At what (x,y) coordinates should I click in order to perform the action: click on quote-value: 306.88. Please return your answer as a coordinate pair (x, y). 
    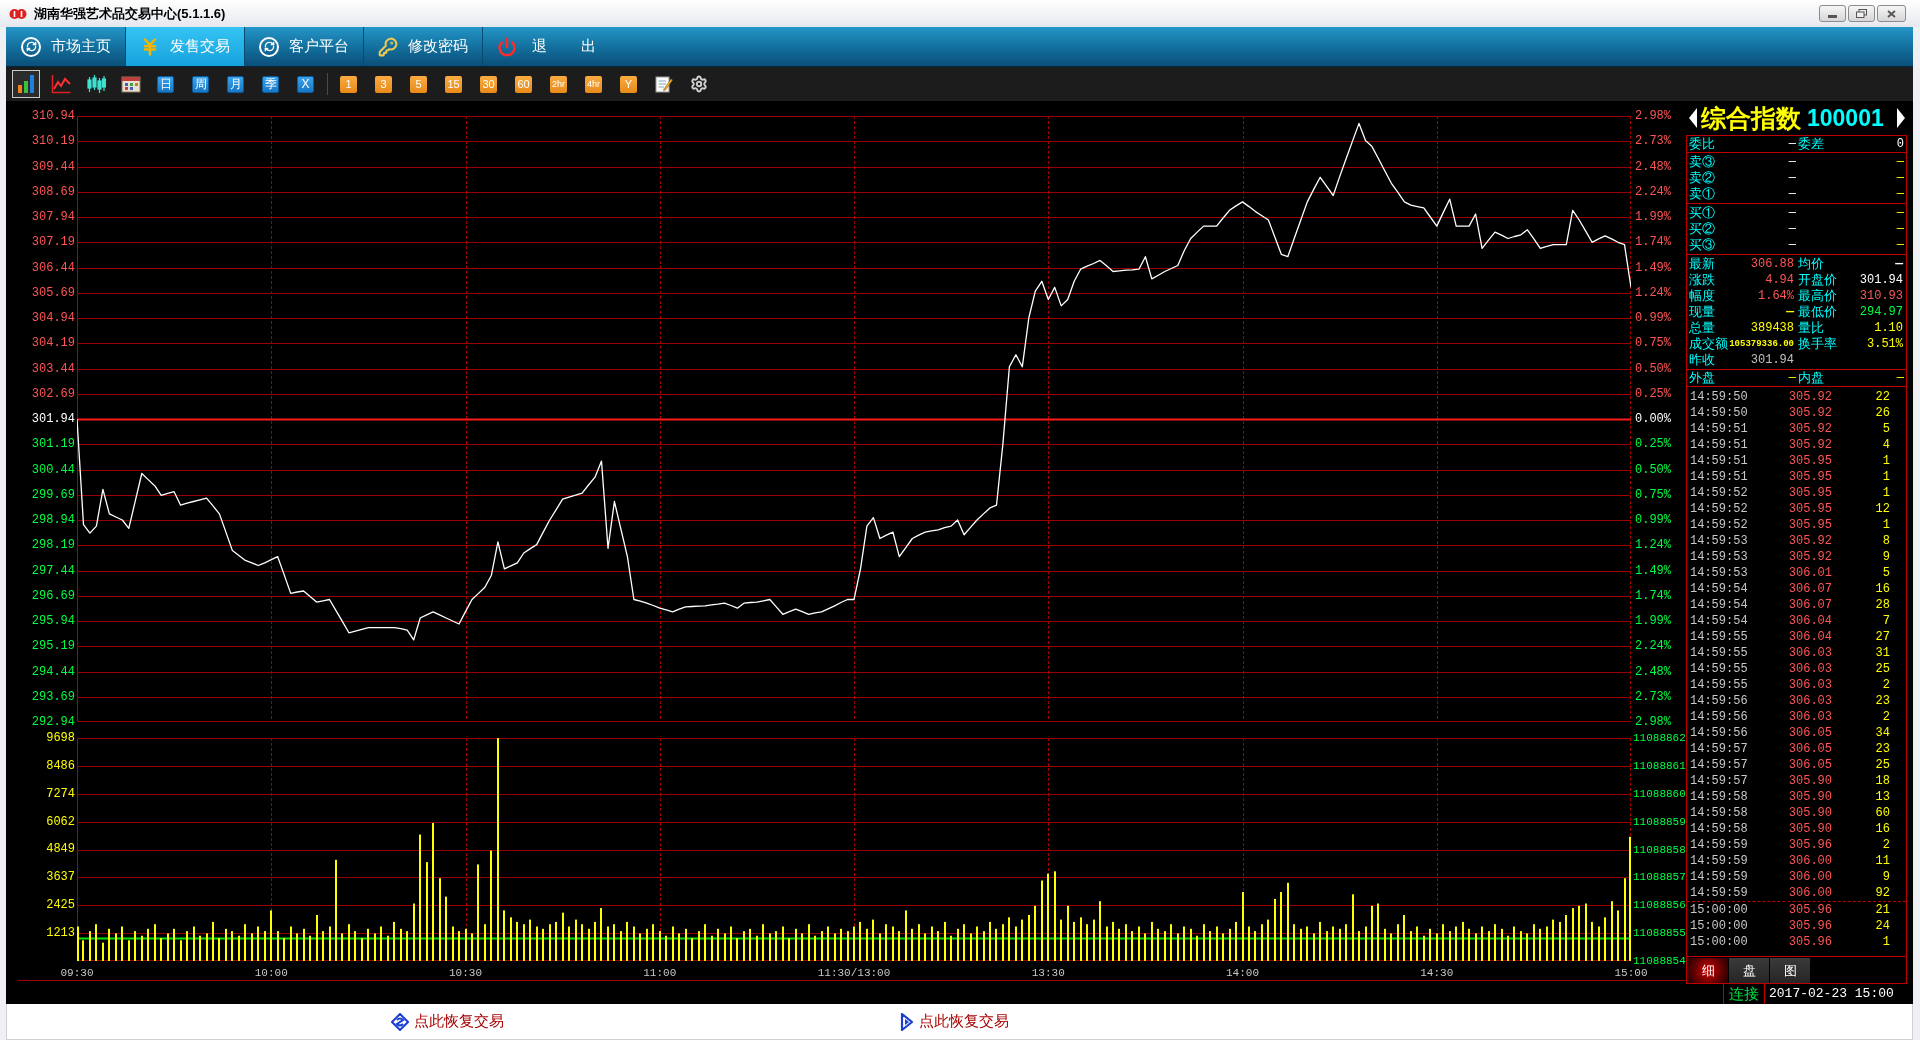
    Looking at the image, I should click on (1772, 264).